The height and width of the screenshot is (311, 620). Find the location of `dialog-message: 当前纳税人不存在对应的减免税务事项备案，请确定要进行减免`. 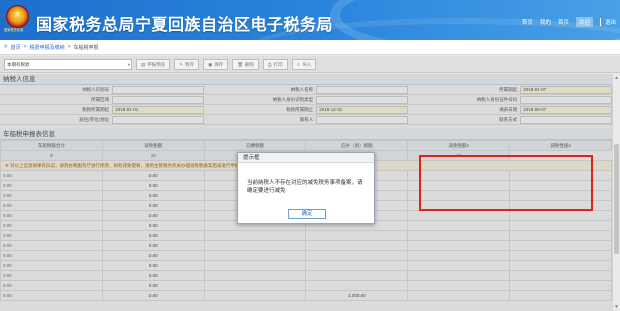

dialog-message: 当前纳税人不存在对应的减免税务事项备案，请确定要进行减免 is located at coordinates (305, 187).